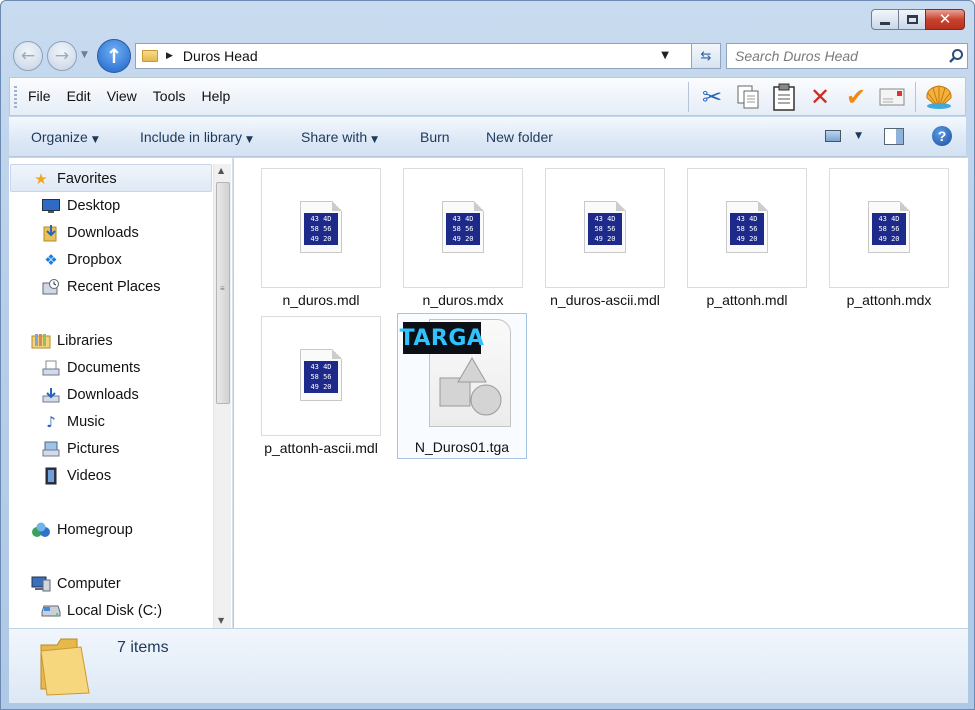 The width and height of the screenshot is (975, 710). I want to click on address-bar: ▶ Duros Head ▼, so click(413, 56).